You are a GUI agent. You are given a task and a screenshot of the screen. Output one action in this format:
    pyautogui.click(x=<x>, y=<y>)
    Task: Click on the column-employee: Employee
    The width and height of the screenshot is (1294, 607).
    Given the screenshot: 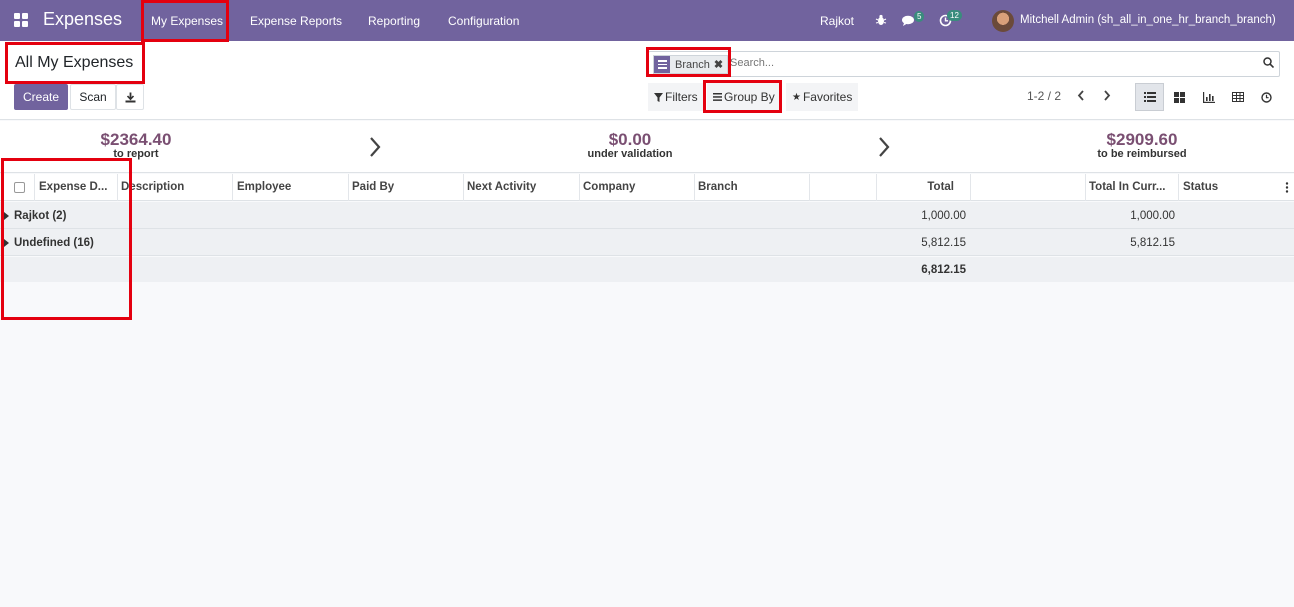 What is the action you would take?
    pyautogui.click(x=264, y=187)
    